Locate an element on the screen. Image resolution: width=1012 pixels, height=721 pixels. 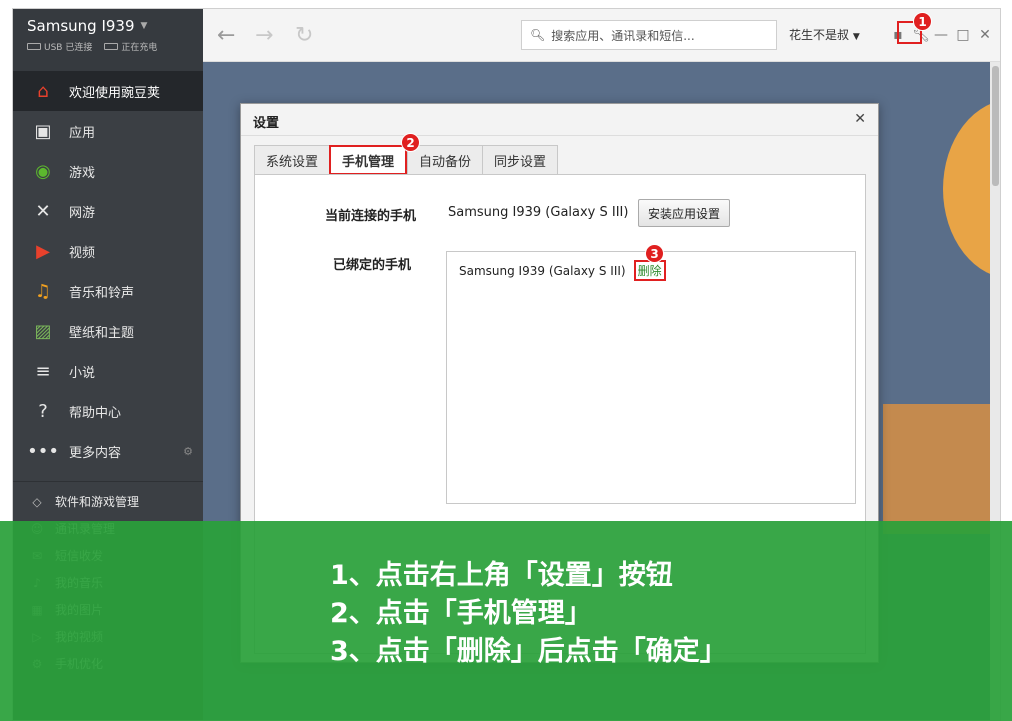
gamepad-icon: ◉ is located at coordinates (43, 171).